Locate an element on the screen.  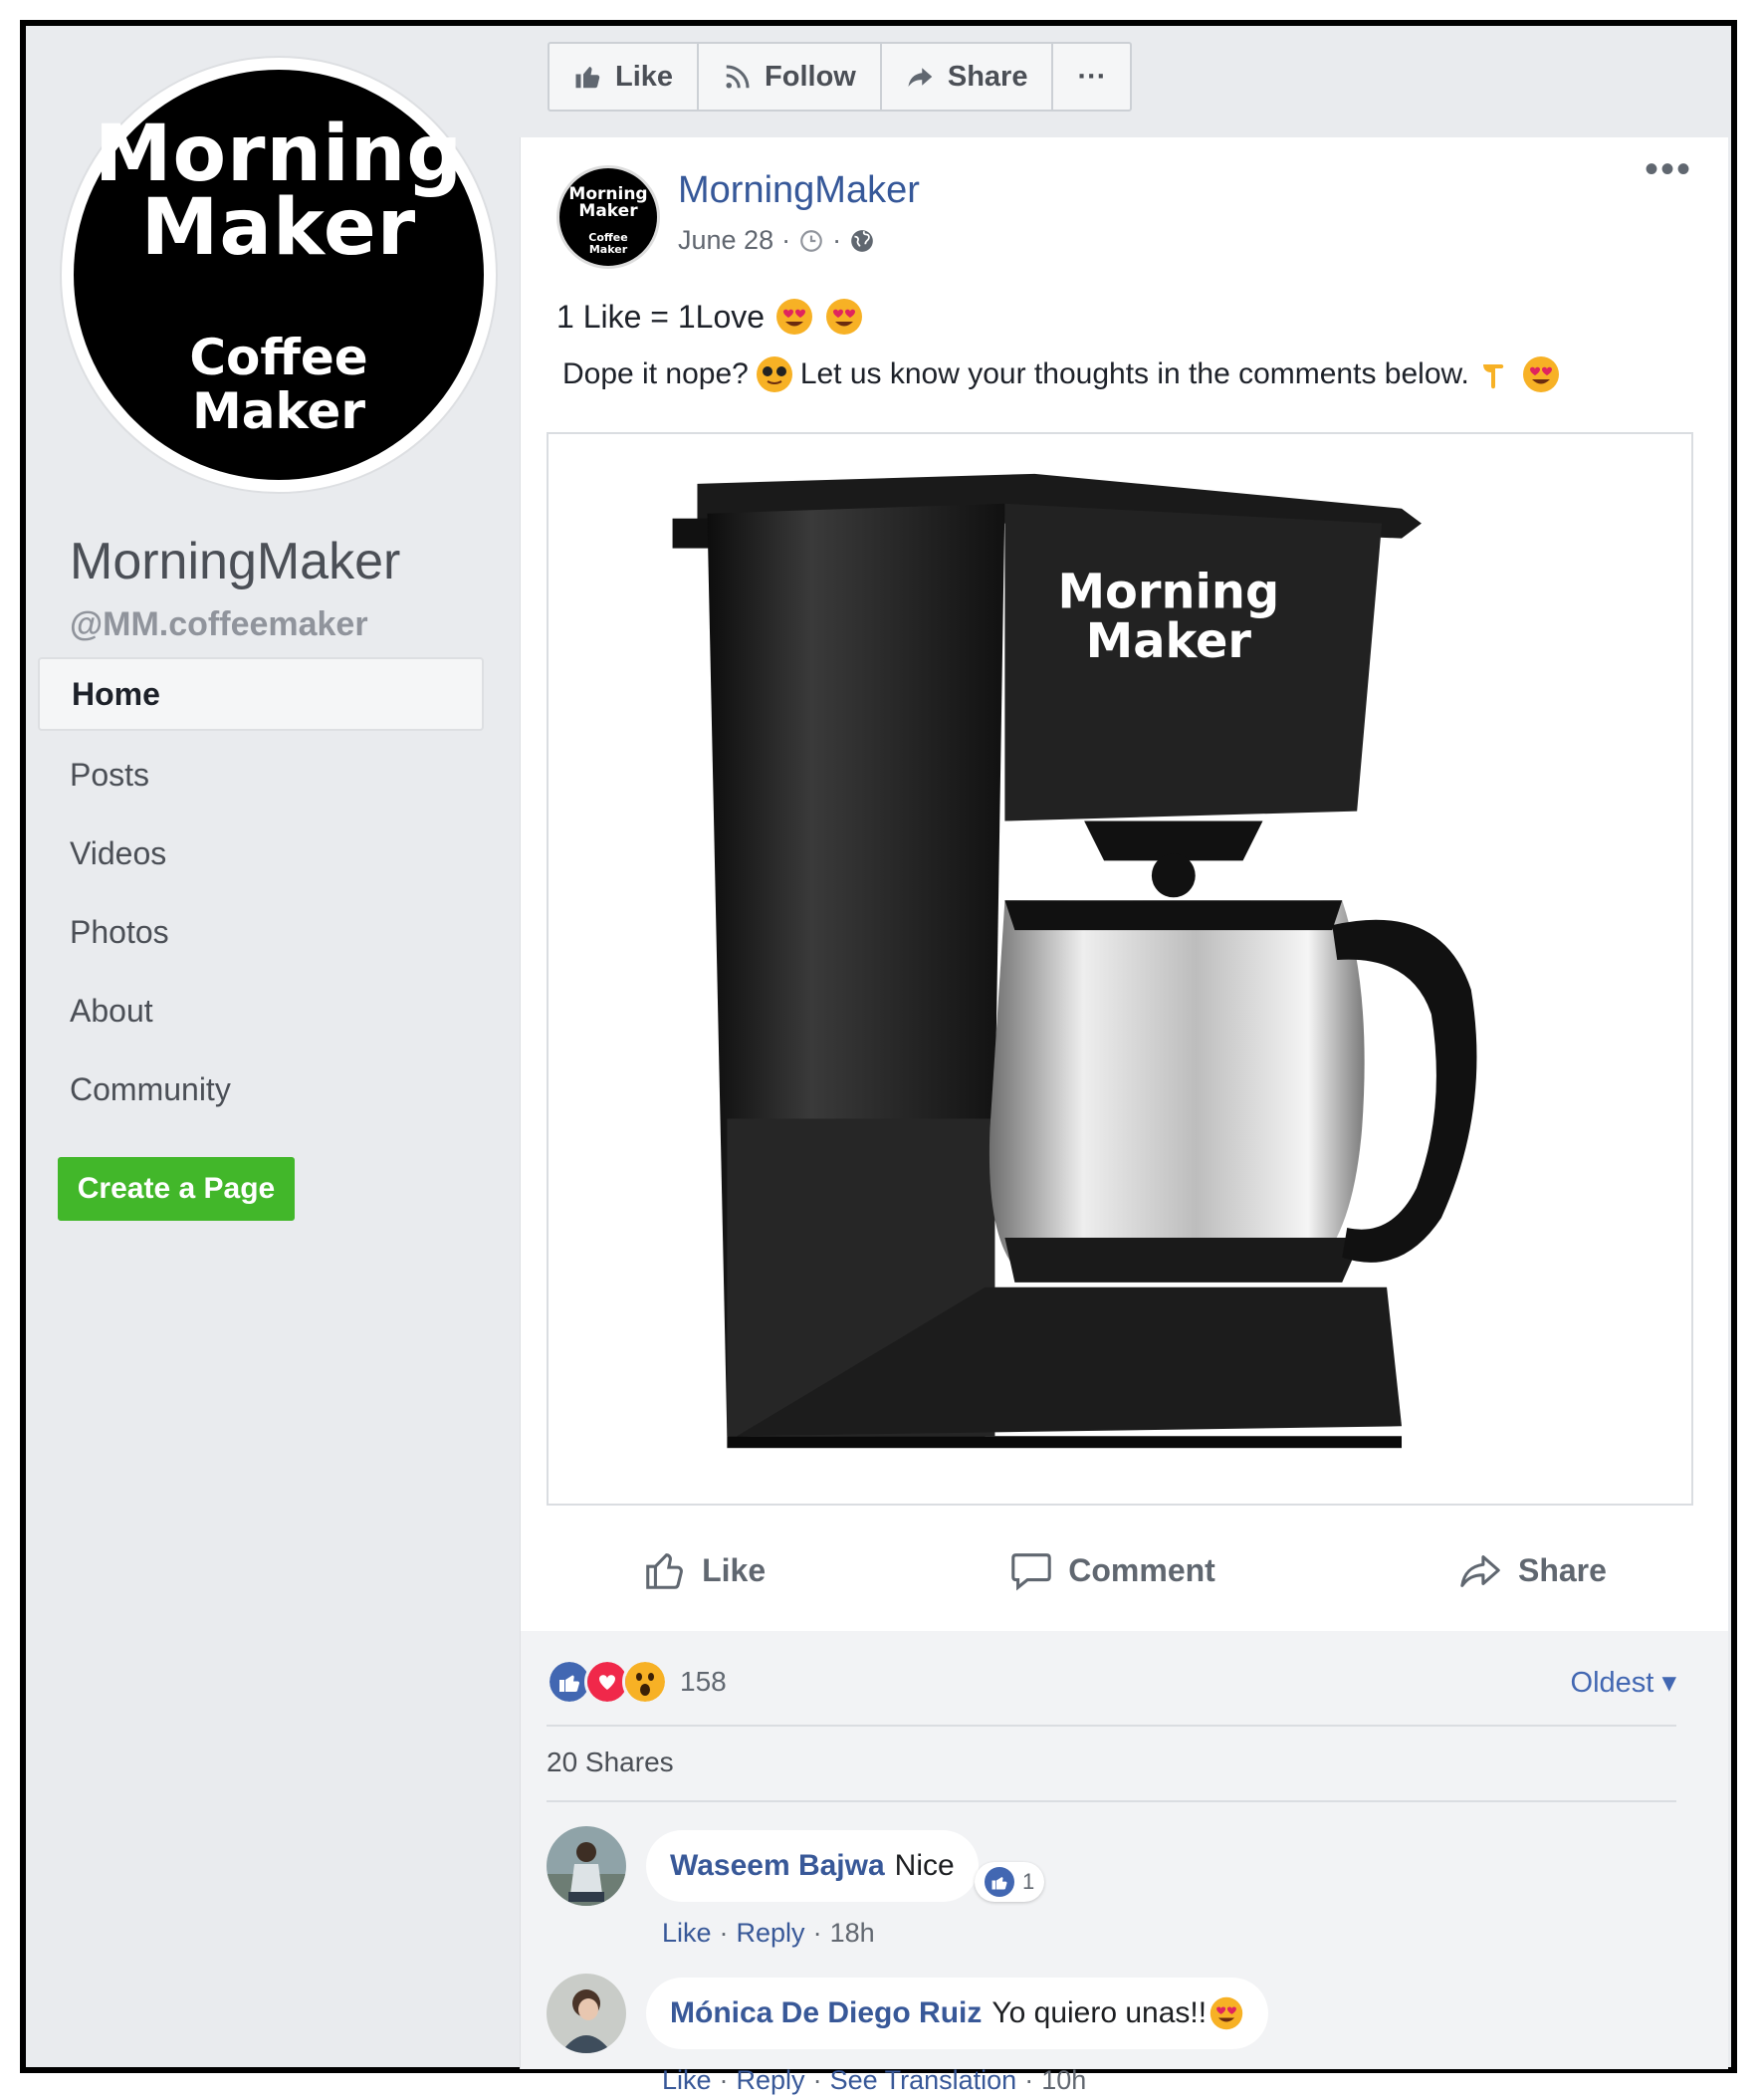
page-action-bar: Like Follow Share ··· is located at coordinates (840, 77).